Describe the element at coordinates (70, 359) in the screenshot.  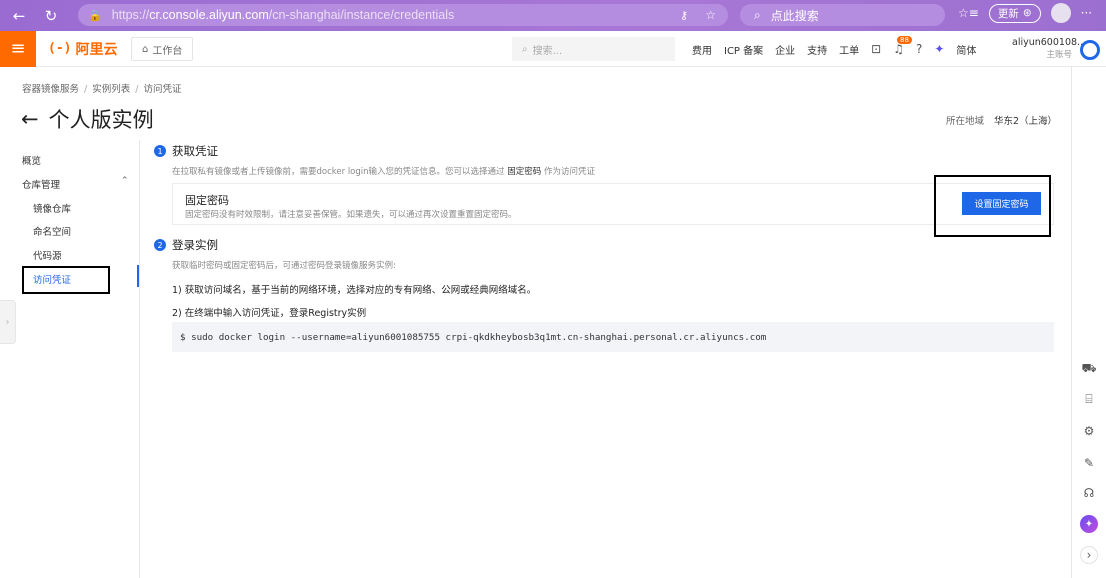
I see `sidebar: 概览 仓库管理 ⌃ 镜像仓库 命名空间 代码源 访问凭证` at that location.